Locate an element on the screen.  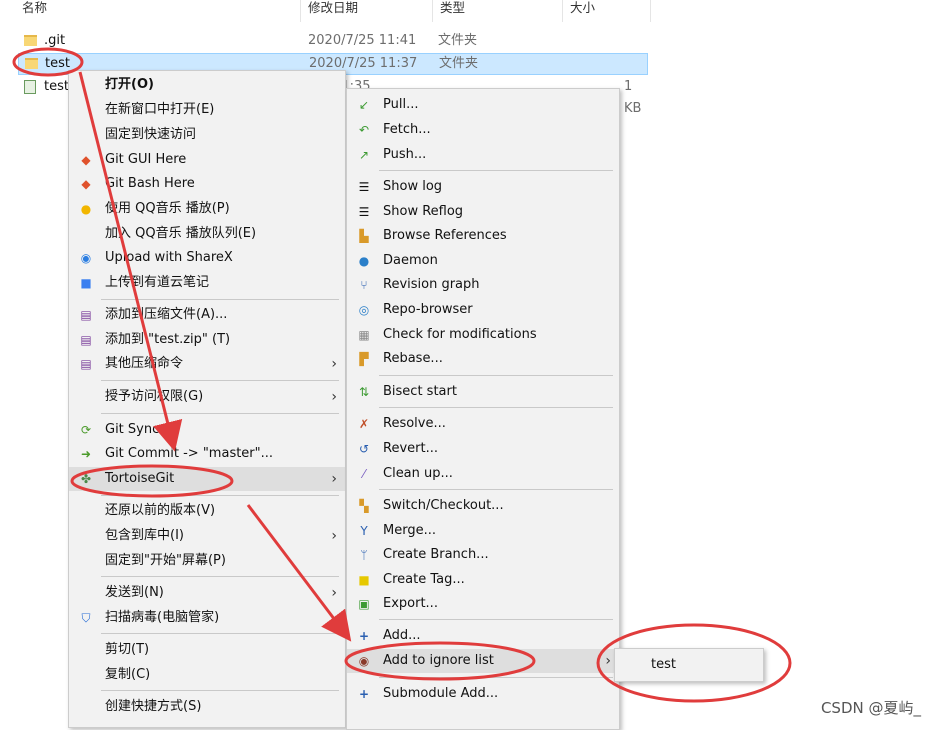
menu-item-add-zip: ▤ 添加到 "test.zip" (T) is located at coordinates (207, 340).